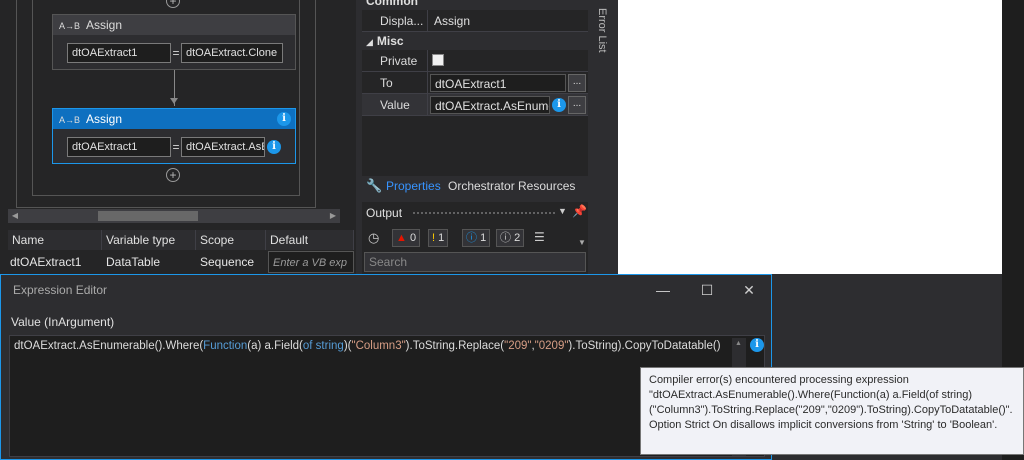  Describe the element at coordinates (505, 238) in the screenshot. I see `trace-icon: ⓘ` at that location.